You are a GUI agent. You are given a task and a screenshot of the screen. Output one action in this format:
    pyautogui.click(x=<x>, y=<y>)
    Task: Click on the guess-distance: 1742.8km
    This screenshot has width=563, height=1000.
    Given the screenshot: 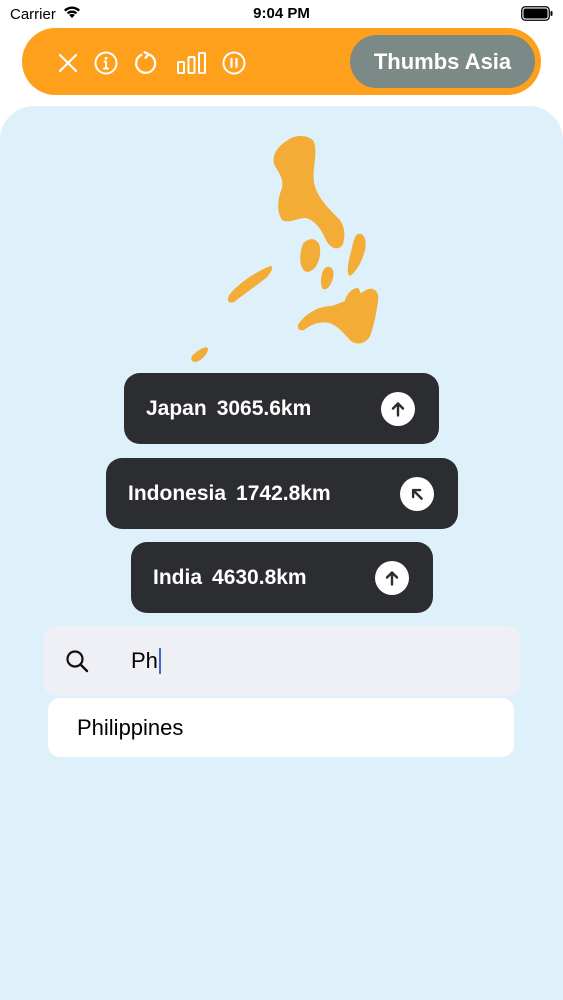 What is the action you would take?
    pyautogui.click(x=283, y=493)
    